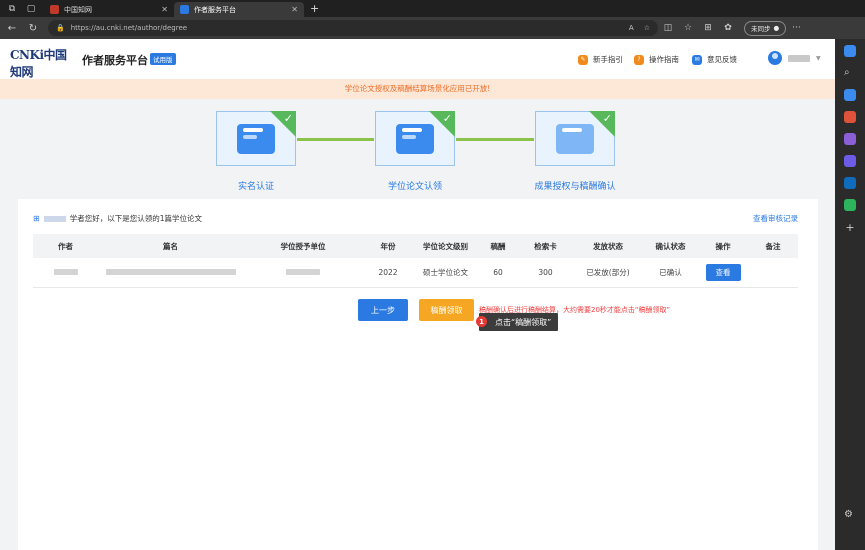 This screenshot has width=865, height=550. What do you see at coordinates (670, 246) in the screenshot?
I see `column-header: 确认状态` at bounding box center [670, 246].